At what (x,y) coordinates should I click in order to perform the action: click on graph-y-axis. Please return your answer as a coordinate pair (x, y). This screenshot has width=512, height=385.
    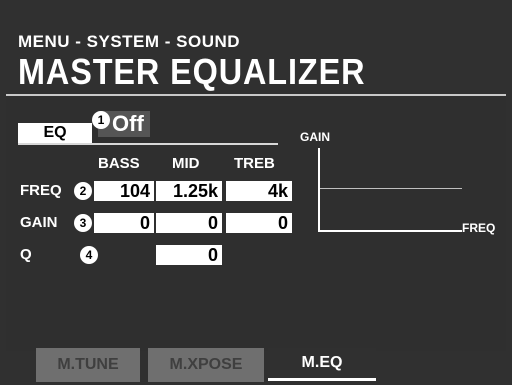
    Looking at the image, I should click on (319, 189).